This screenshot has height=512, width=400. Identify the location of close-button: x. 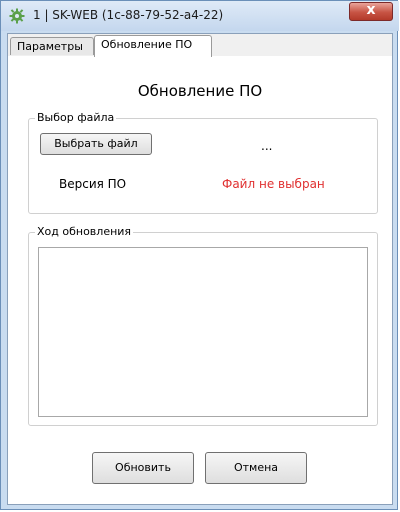
(371, 11).